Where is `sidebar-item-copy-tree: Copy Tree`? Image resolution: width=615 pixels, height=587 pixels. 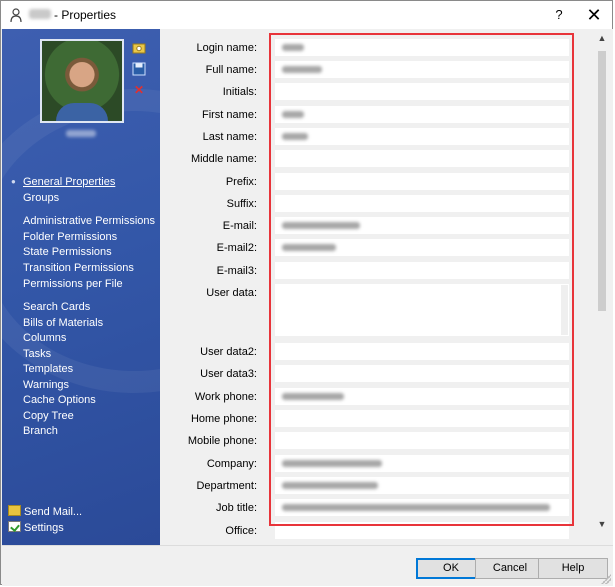
sidebar-item-copy-tree: Copy Tree is located at coordinates (48, 416).